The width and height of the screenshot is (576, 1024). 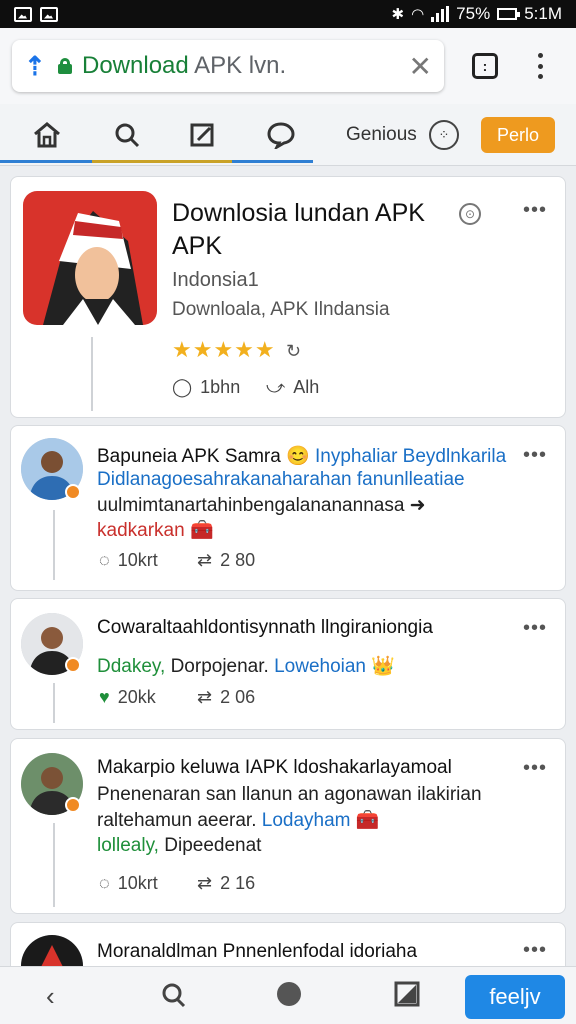 What do you see at coordinates (226, 883) in the screenshot?
I see `repost-stat: ⇄ 2 16` at bounding box center [226, 883].